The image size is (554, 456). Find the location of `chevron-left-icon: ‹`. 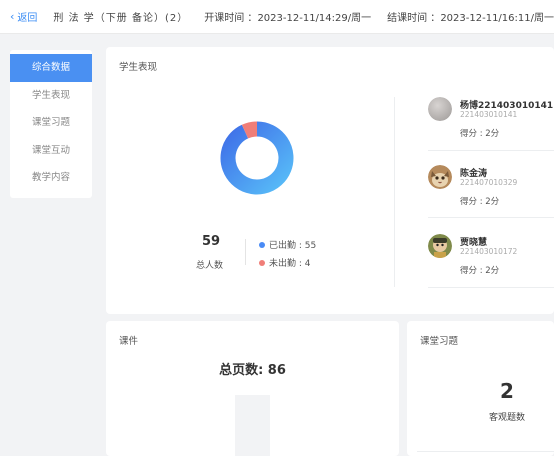

chevron-left-icon: ‹ is located at coordinates (12, 16).